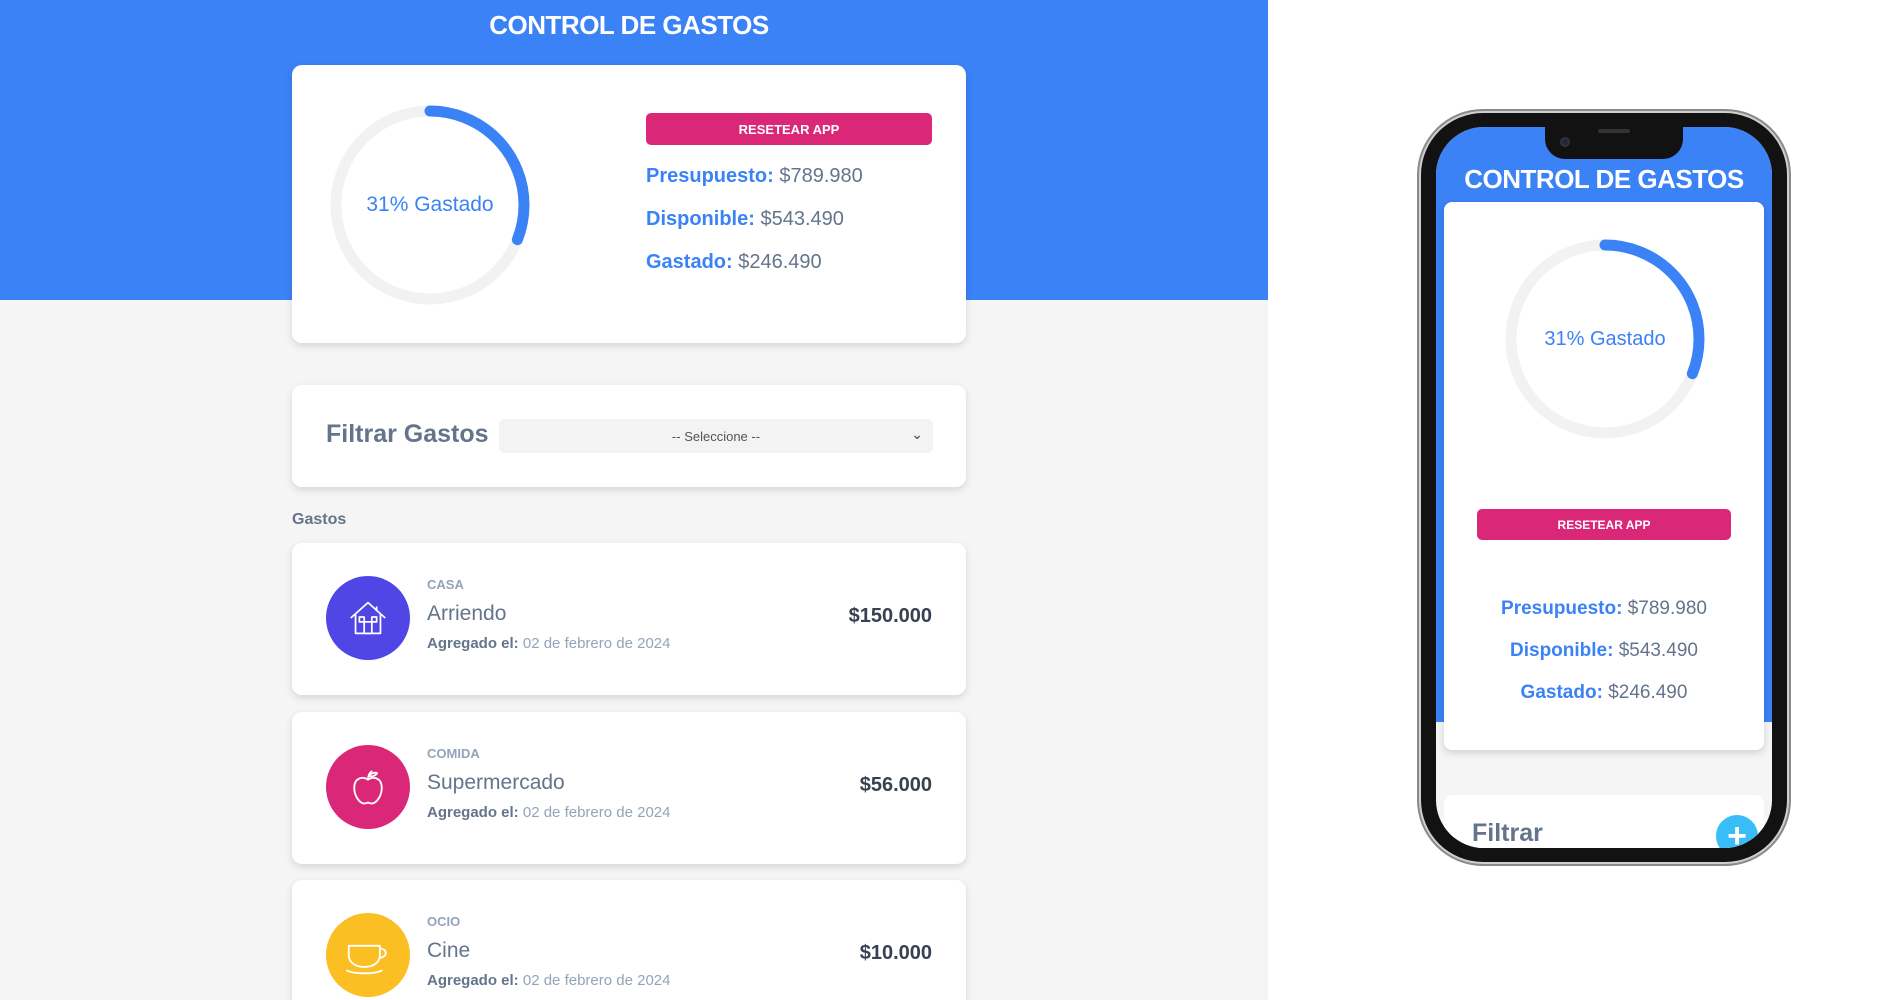  I want to click on mobile-presupuesto-stat: Presupuesto: $789.980, so click(1604, 609).